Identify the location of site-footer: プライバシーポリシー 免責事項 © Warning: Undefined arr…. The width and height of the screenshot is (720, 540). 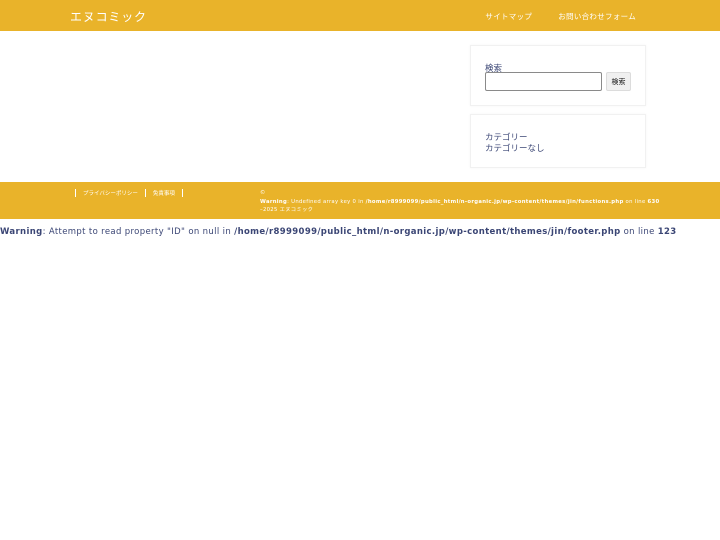
(360, 200).